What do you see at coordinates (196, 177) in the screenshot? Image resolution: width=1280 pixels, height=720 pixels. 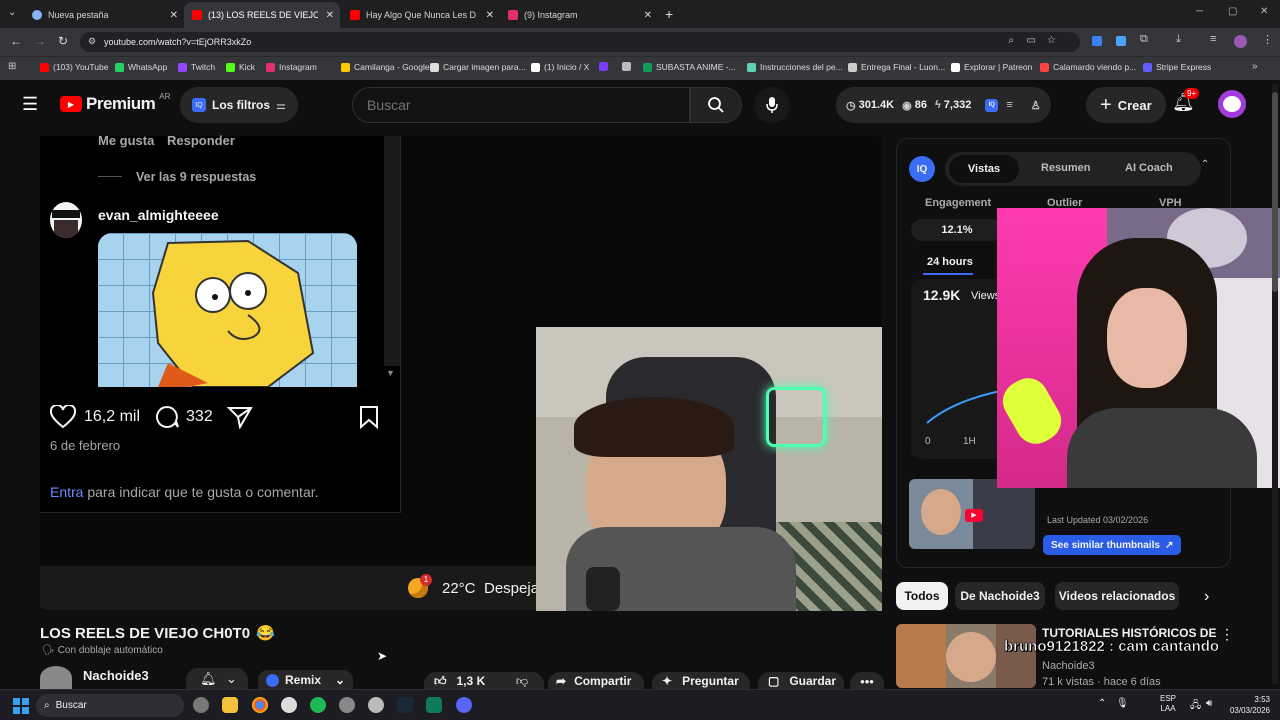 I see `view-replies-link: Ver las 9 respuestas` at bounding box center [196, 177].